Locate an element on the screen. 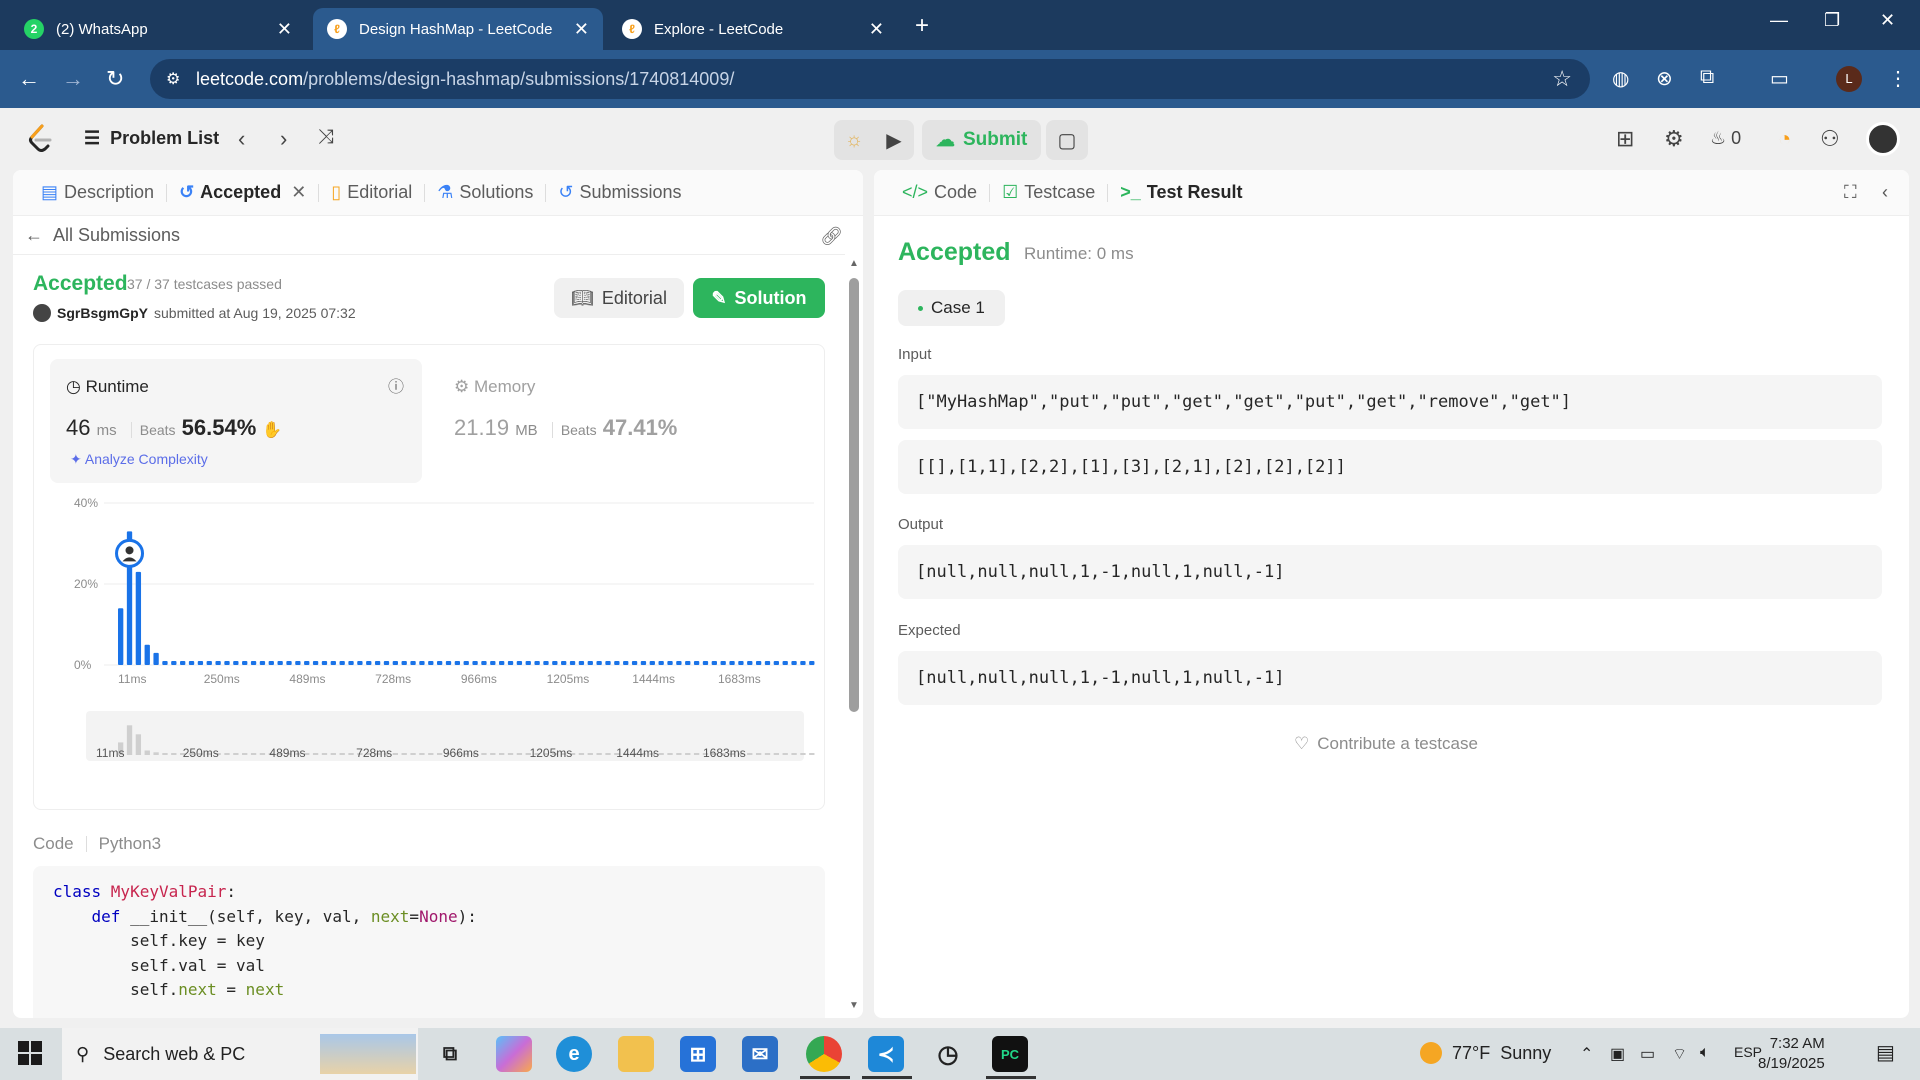 The height and width of the screenshot is (1080, 1920). tab-test-result: >_ Test Result is located at coordinates (1181, 192).